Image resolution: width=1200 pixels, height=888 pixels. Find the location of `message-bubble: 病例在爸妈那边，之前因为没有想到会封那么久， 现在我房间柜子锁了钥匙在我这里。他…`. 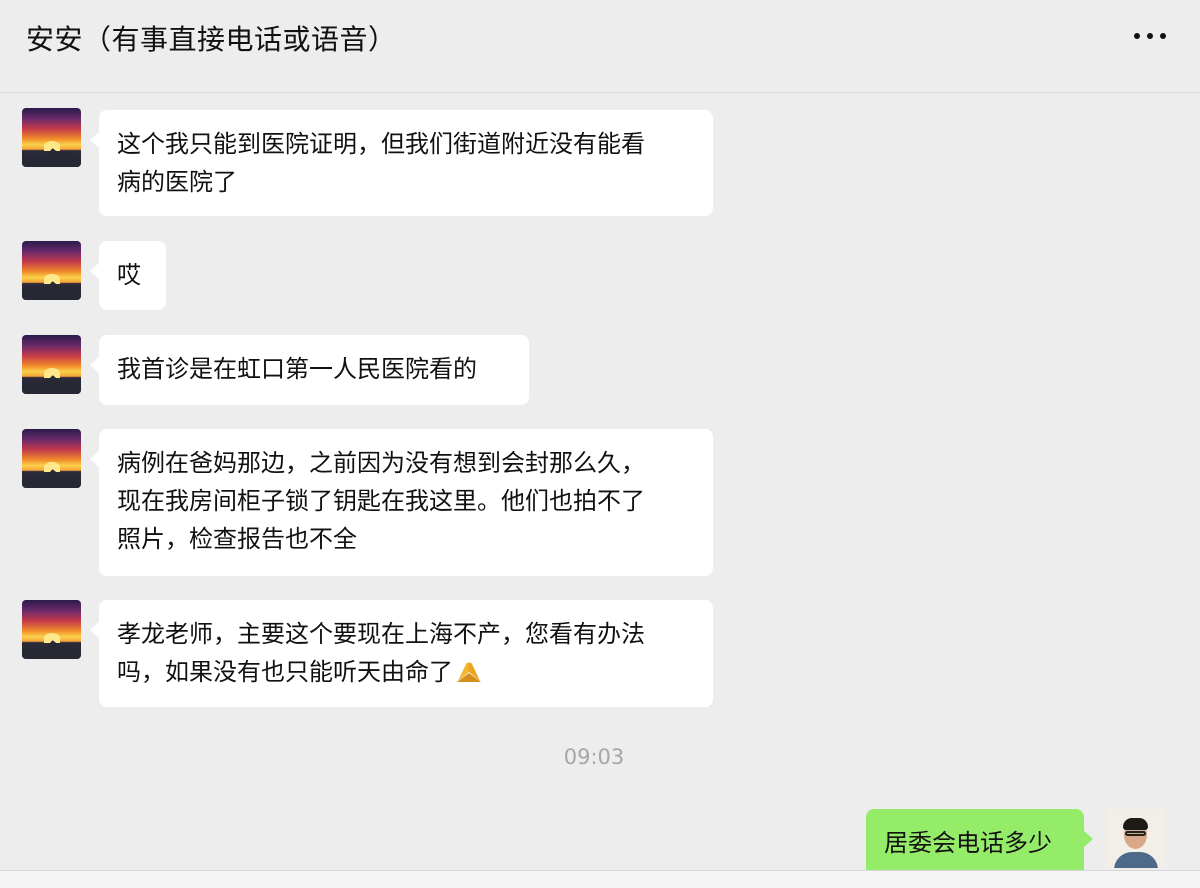

message-bubble: 病例在爸妈那边，之前因为没有想到会封那么久， 现在我房间柜子锁了钥匙在我这里。他… is located at coordinates (401, 502).